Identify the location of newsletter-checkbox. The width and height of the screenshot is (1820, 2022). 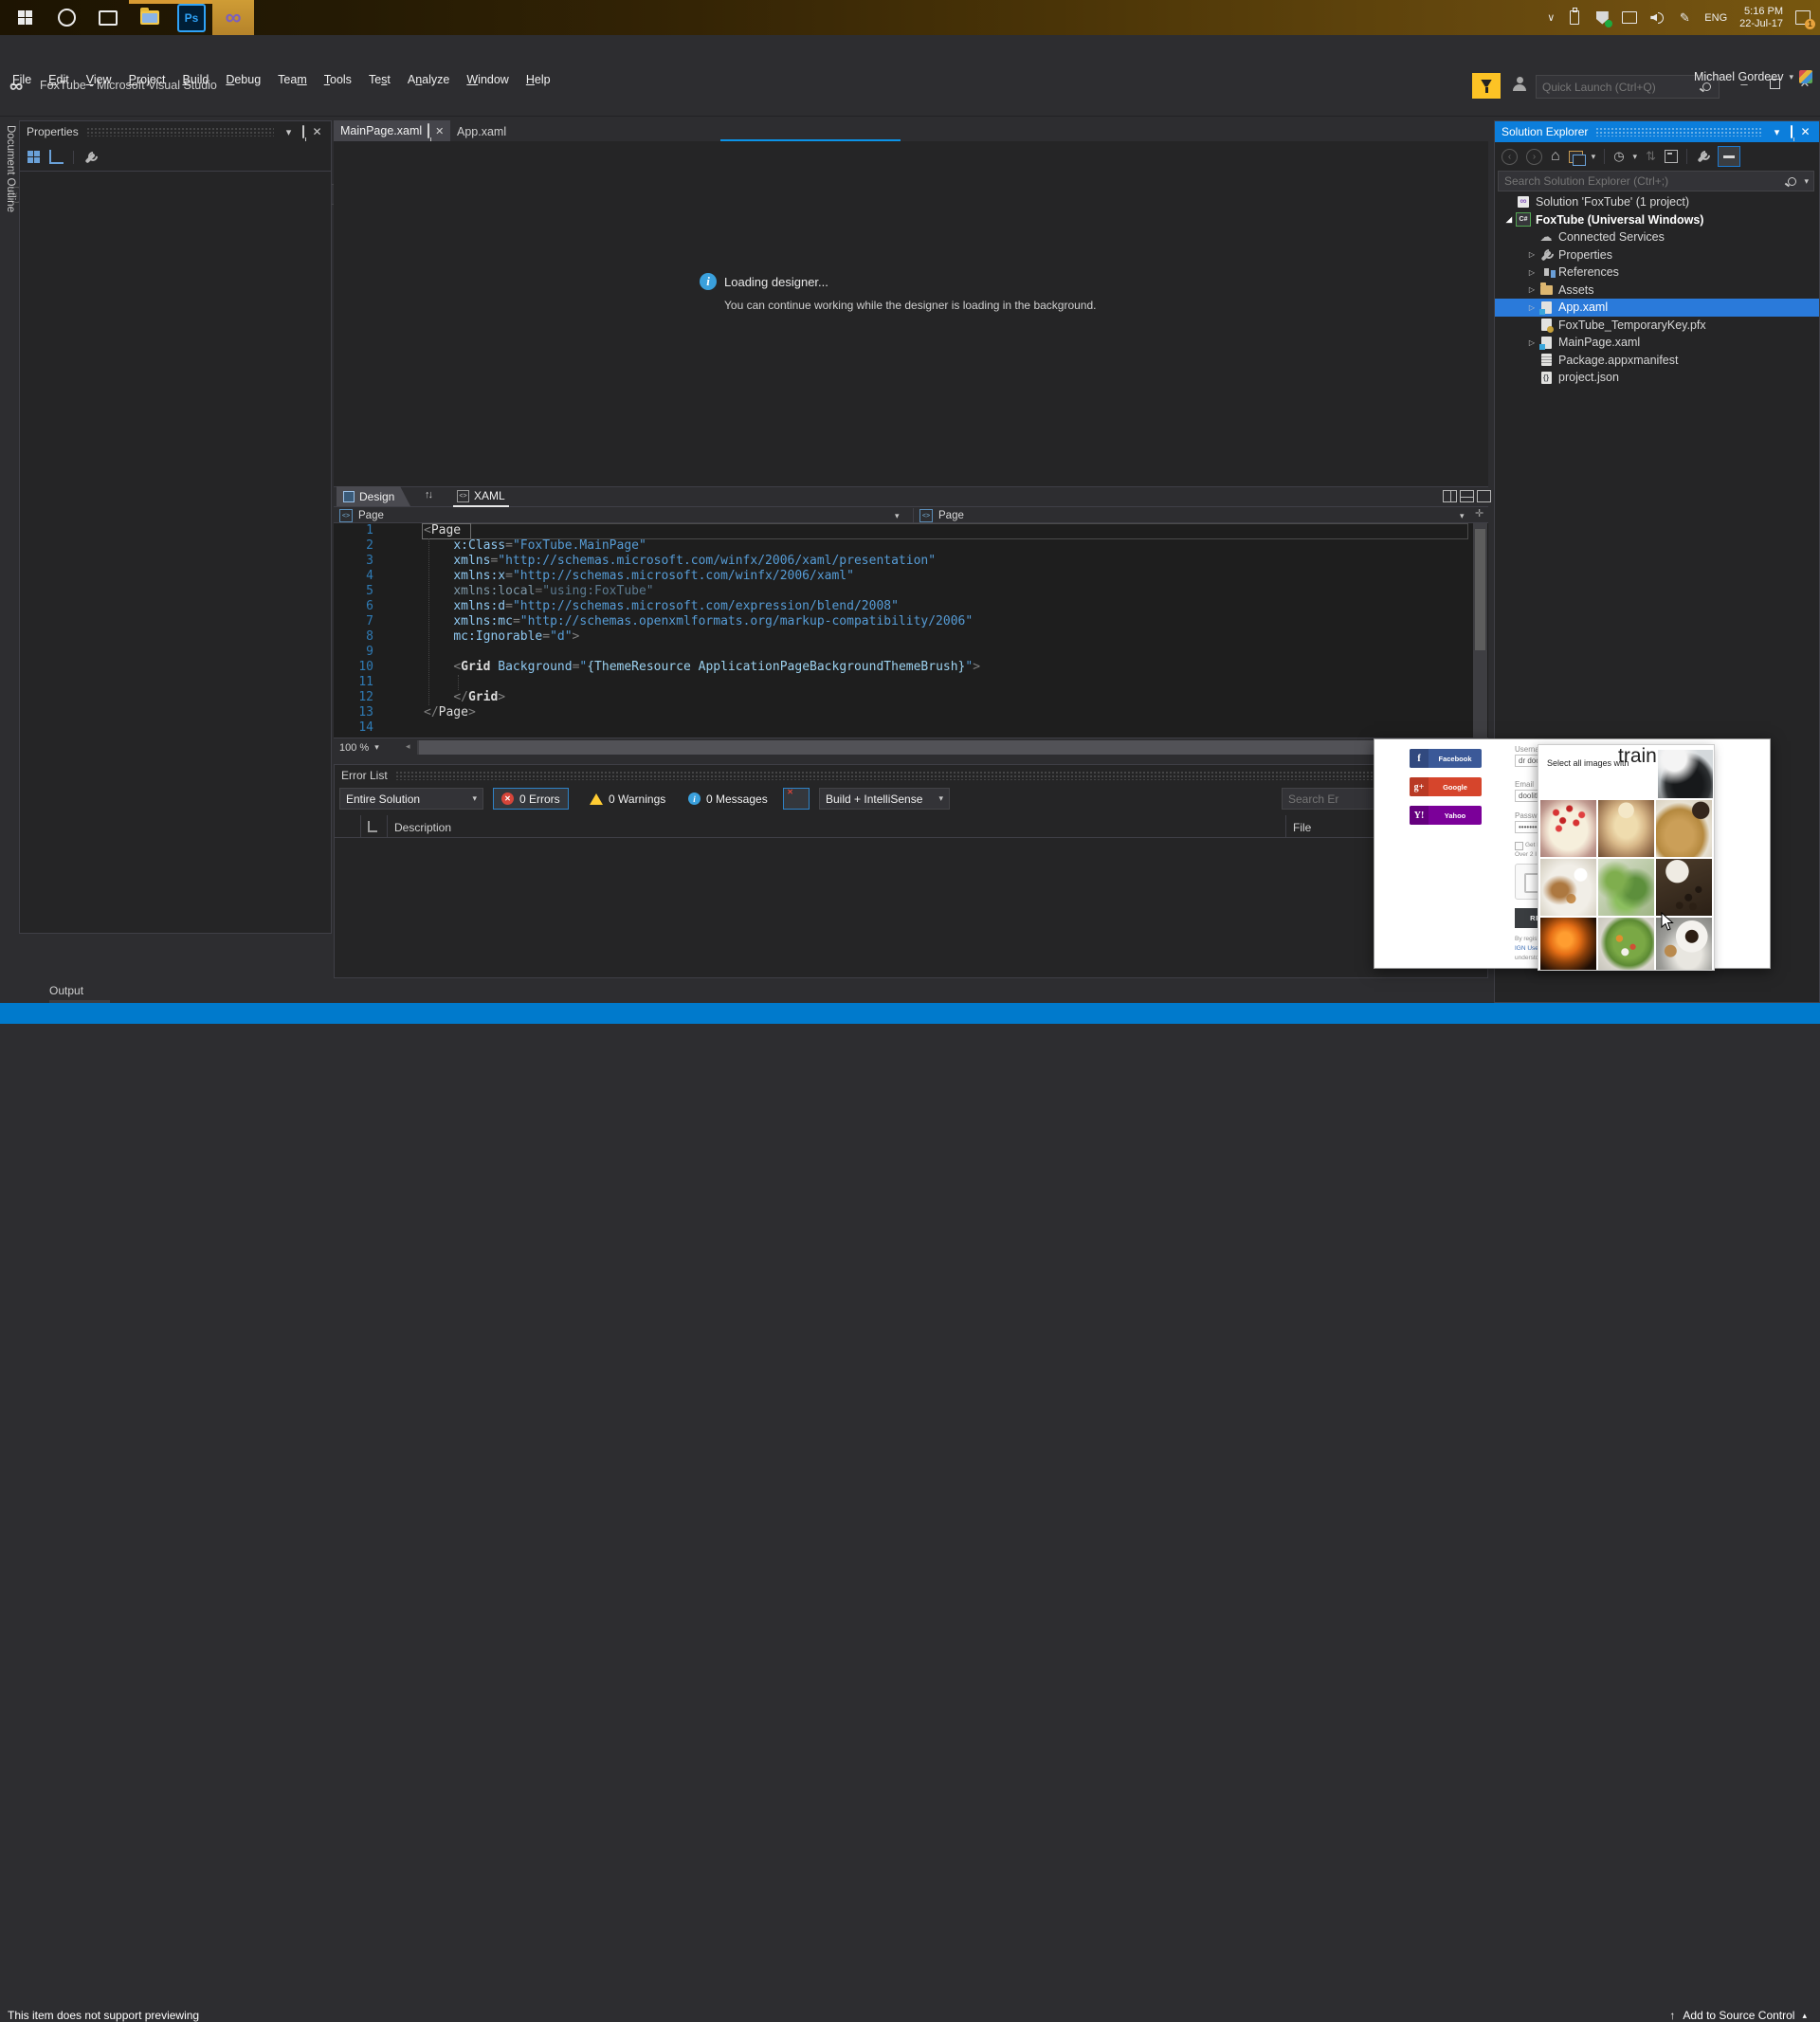
(1519, 846).